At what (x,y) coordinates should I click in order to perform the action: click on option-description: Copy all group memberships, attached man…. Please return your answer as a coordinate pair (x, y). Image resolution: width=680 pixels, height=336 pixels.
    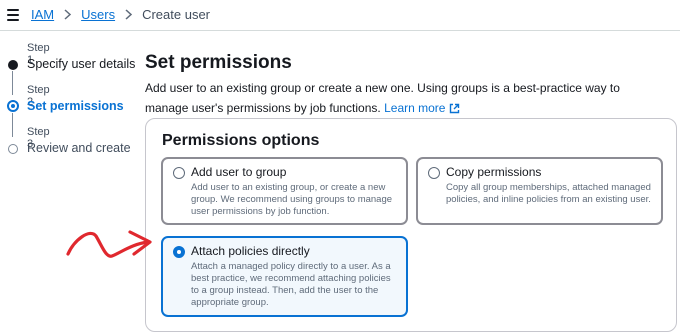
    Looking at the image, I should click on (548, 193).